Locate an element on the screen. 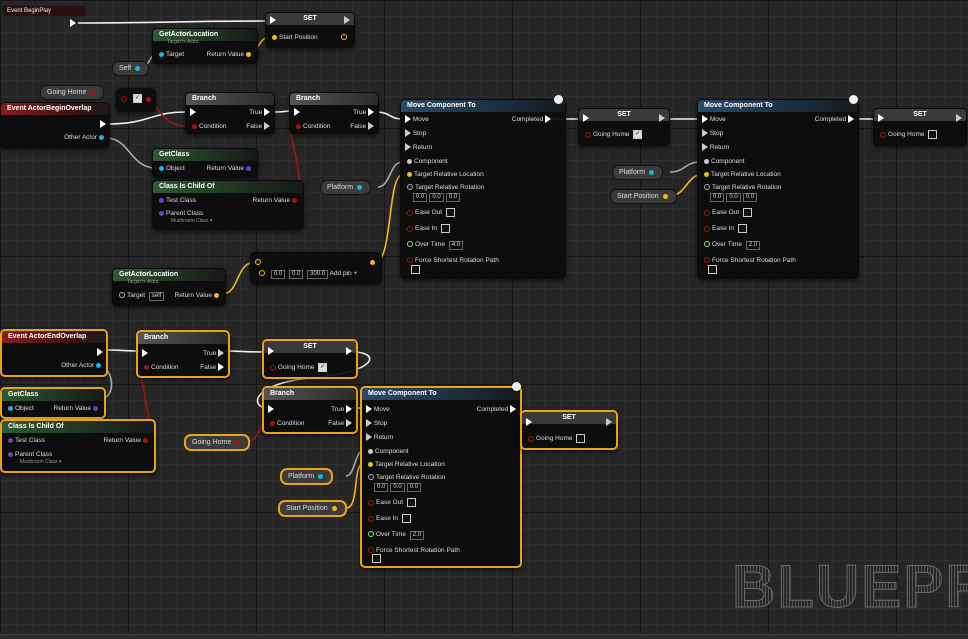 The height and width of the screenshot is (639, 968). vector-add-out is located at coordinates (372, 262).